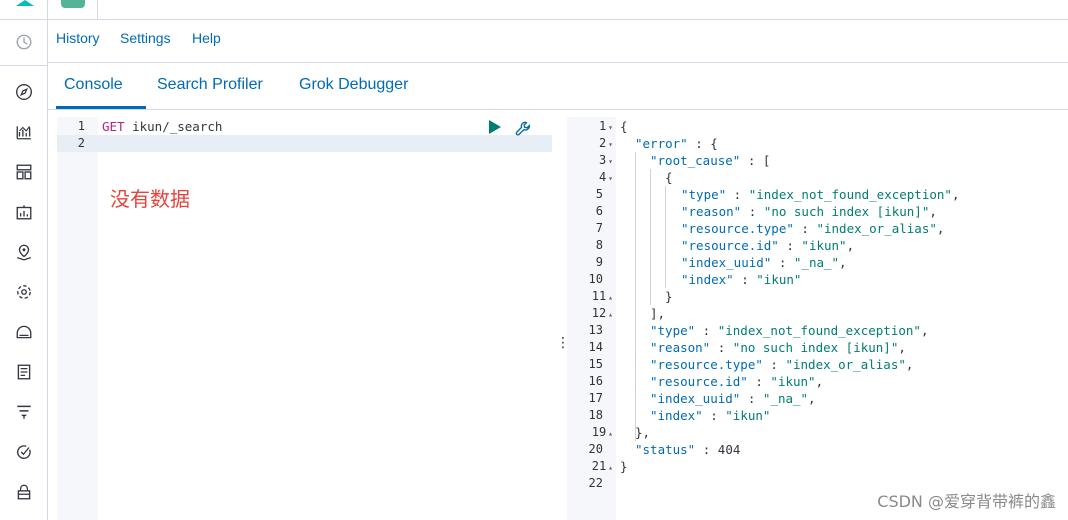  Describe the element at coordinates (81, 126) in the screenshot. I see `line-number: 1` at that location.